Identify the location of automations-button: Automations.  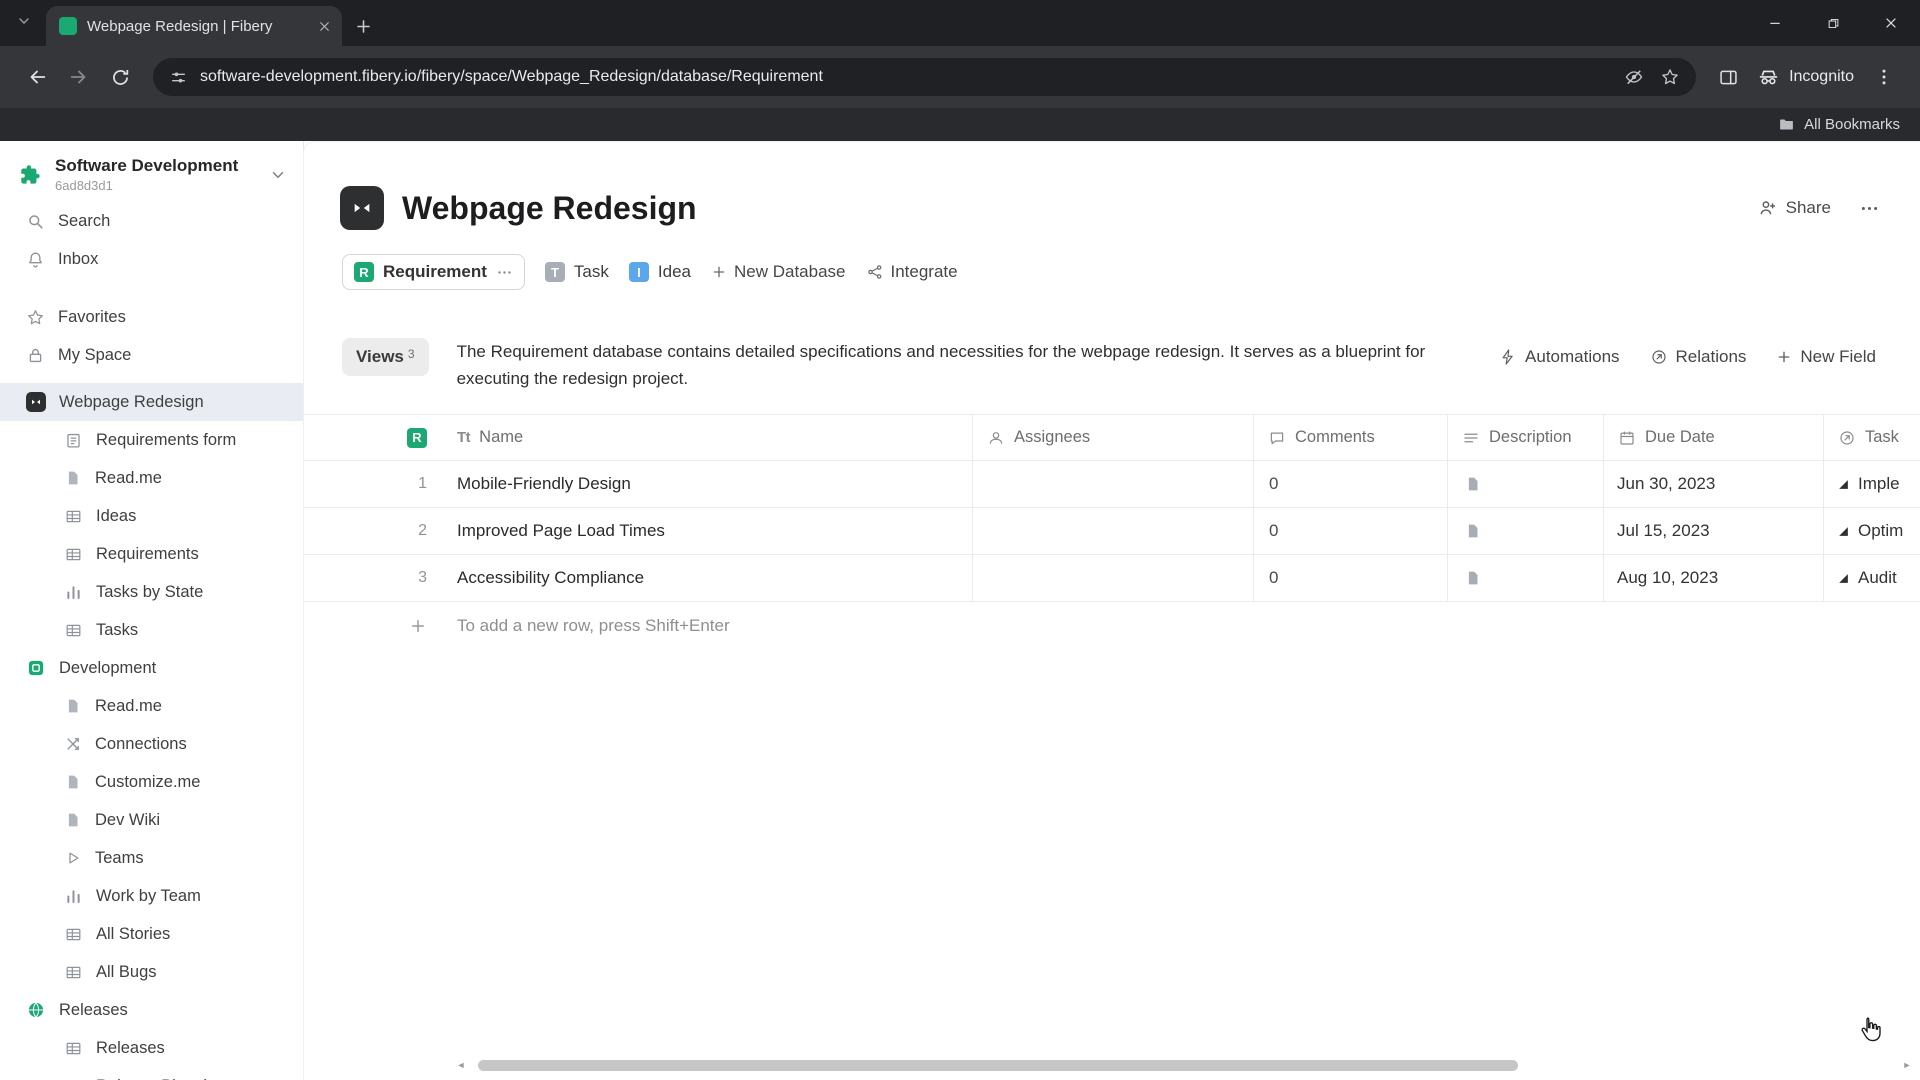
(1559, 357).